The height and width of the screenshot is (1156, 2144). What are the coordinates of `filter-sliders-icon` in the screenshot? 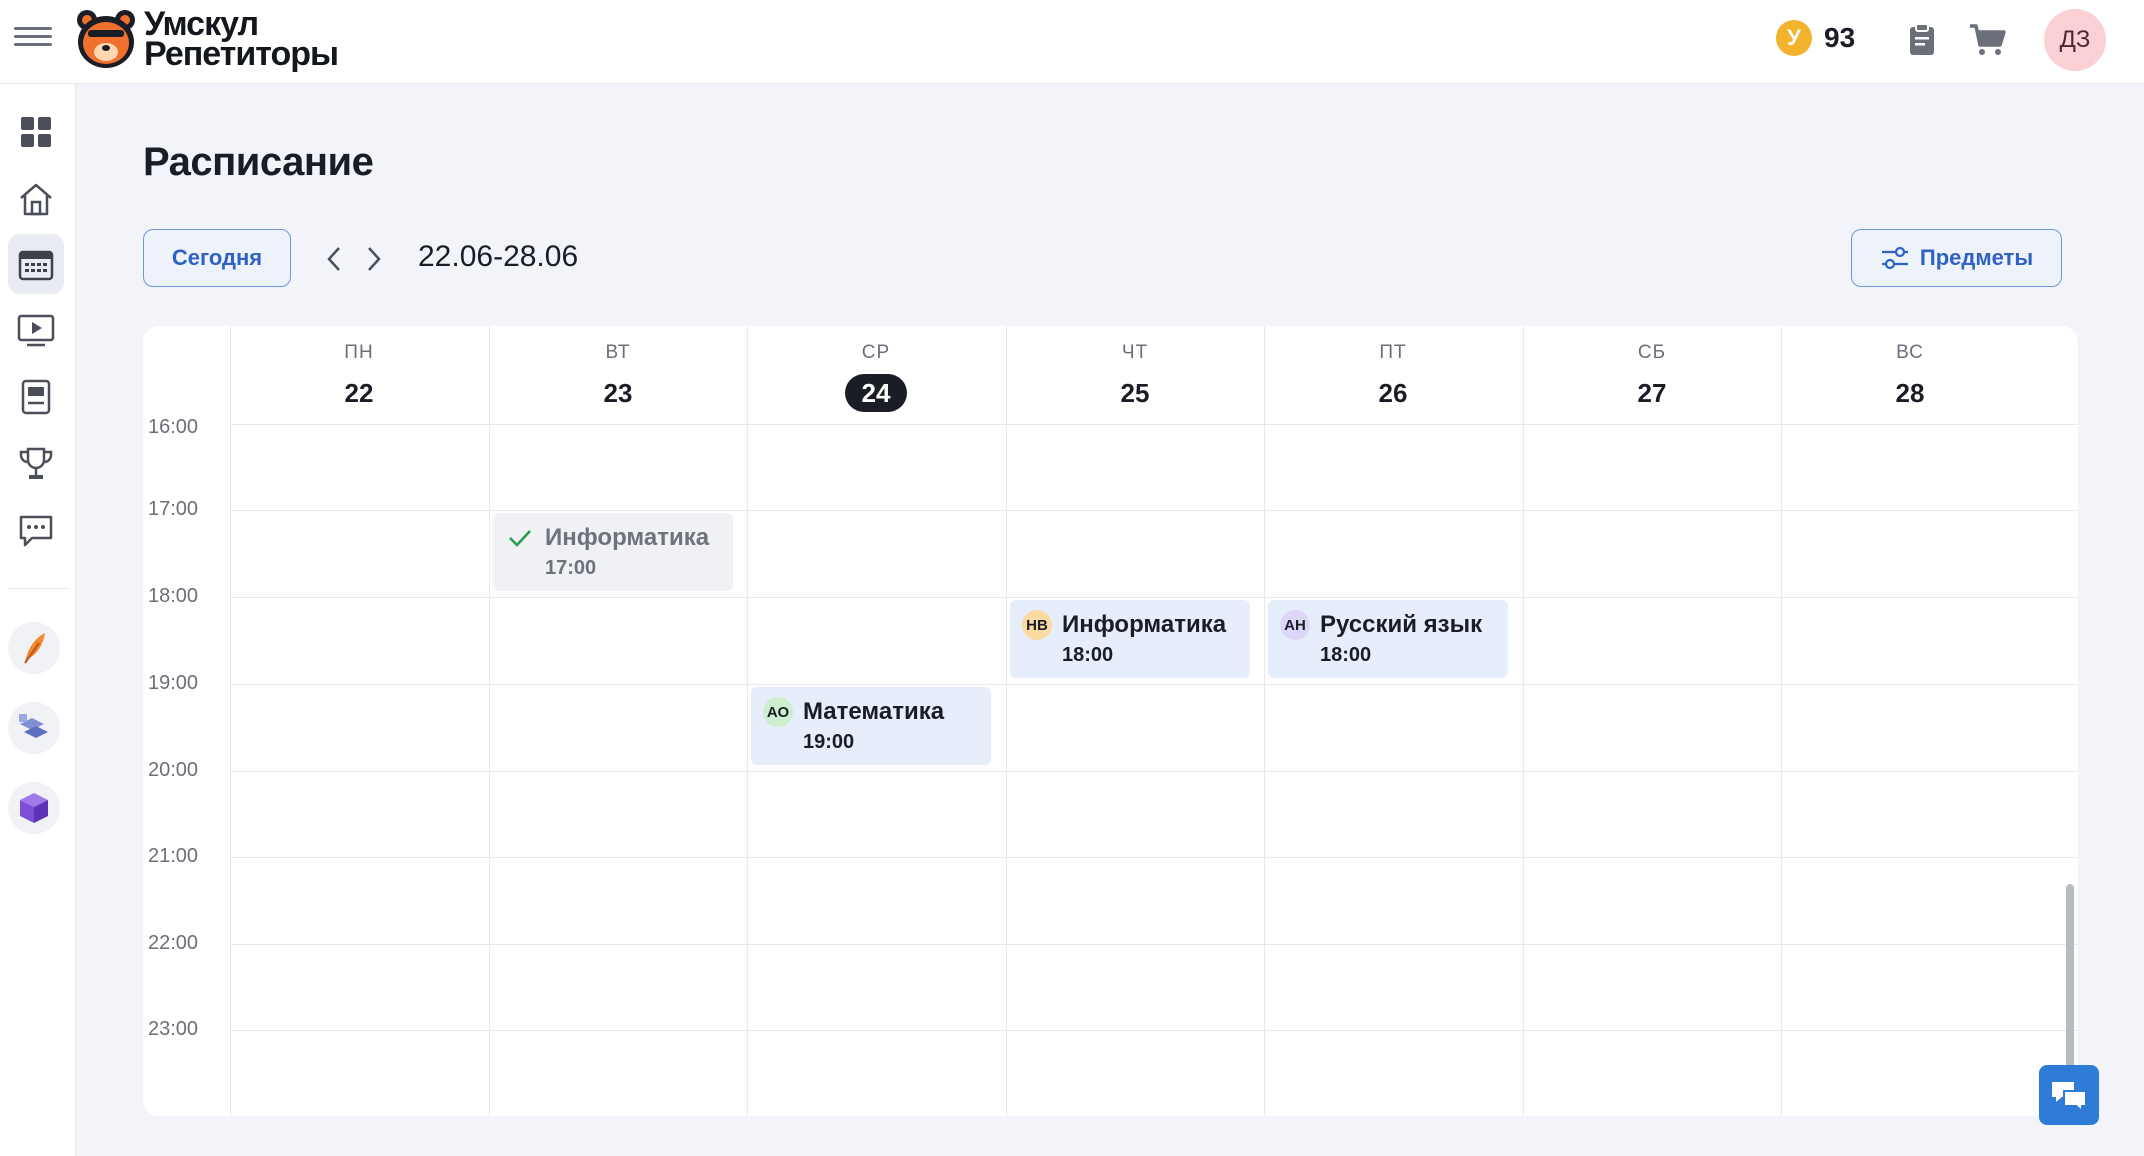 It's located at (1894, 258).